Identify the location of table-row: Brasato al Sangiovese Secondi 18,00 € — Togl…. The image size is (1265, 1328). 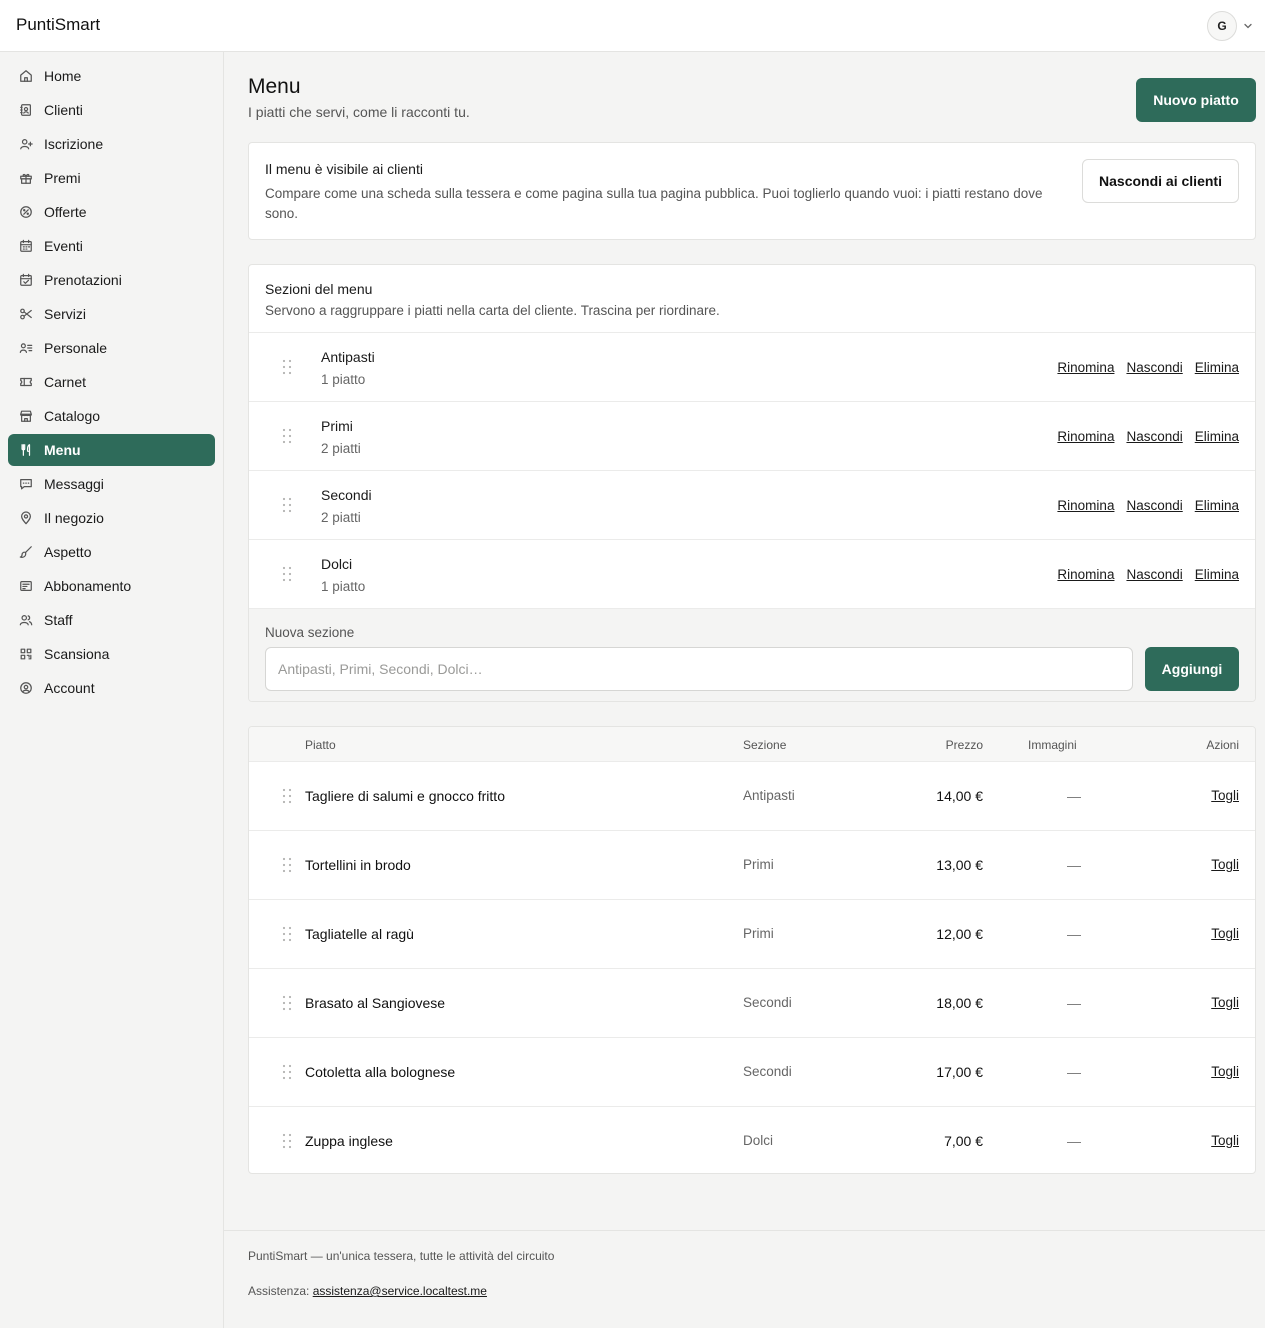
(752, 1003).